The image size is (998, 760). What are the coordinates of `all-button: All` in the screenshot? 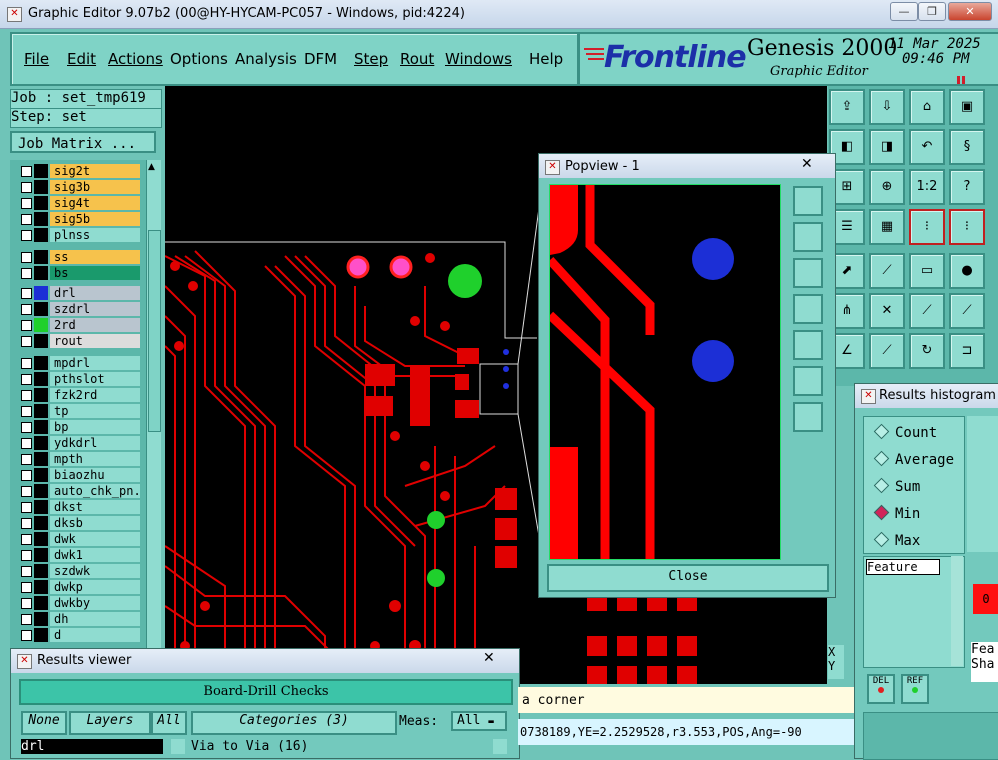 It's located at (169, 723).